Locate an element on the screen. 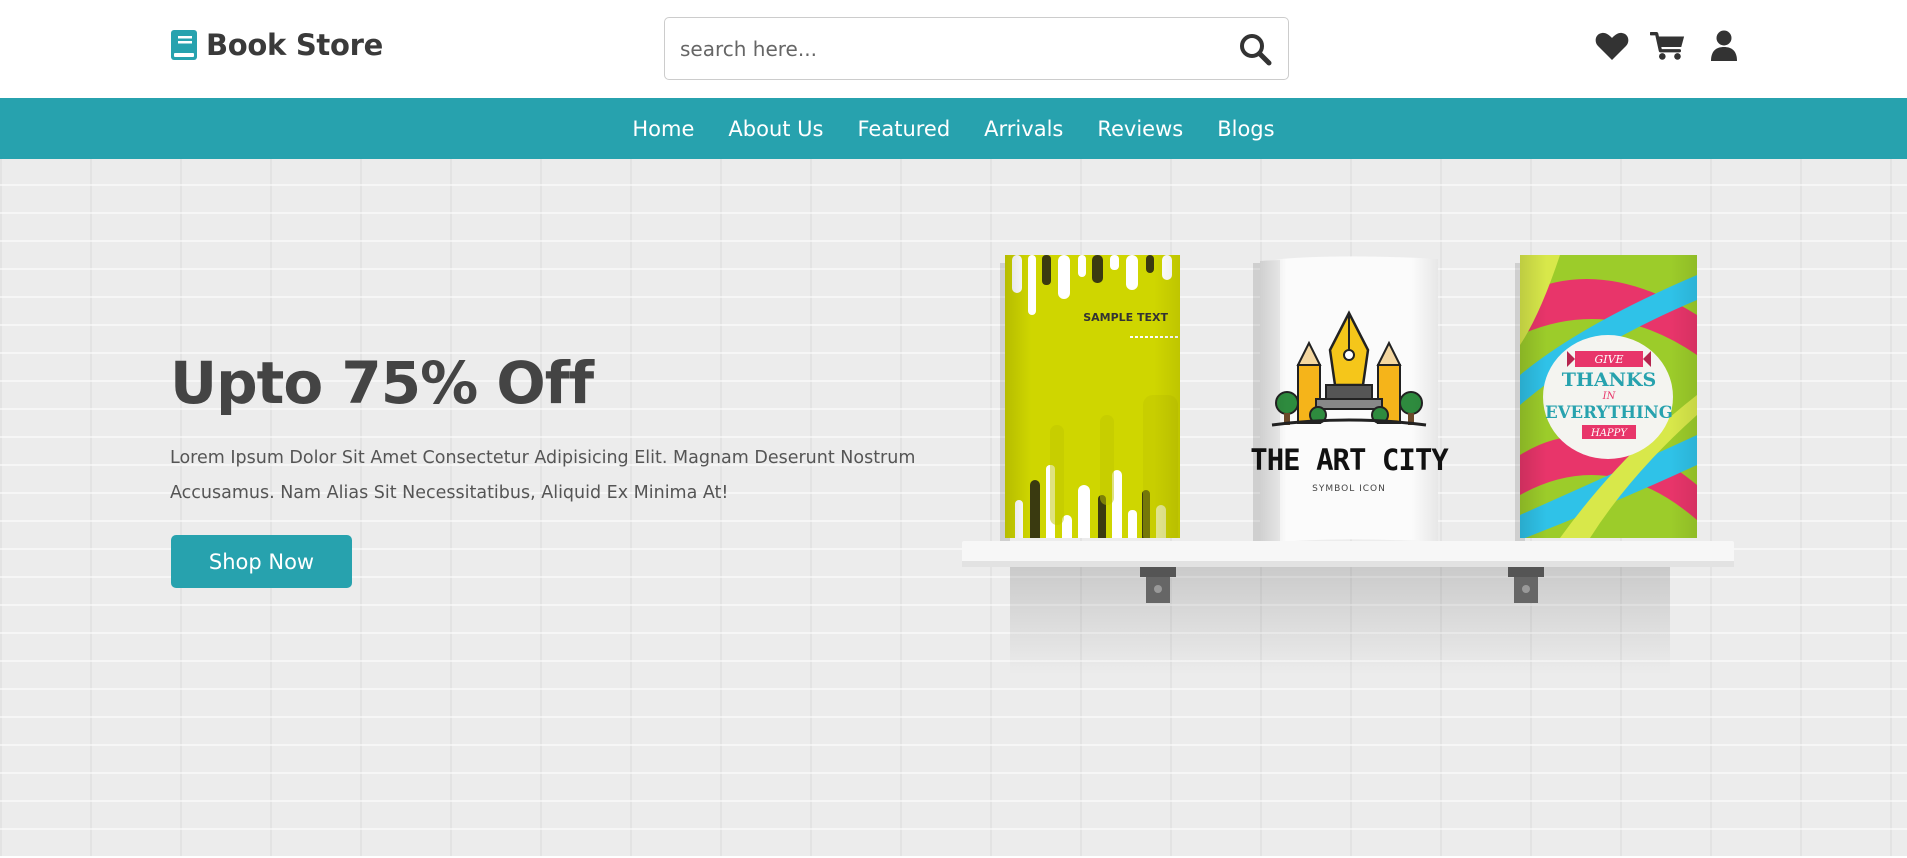 Image resolution: width=1907 pixels, height=858 pixels. heart-icon is located at coordinates (1612, 46).